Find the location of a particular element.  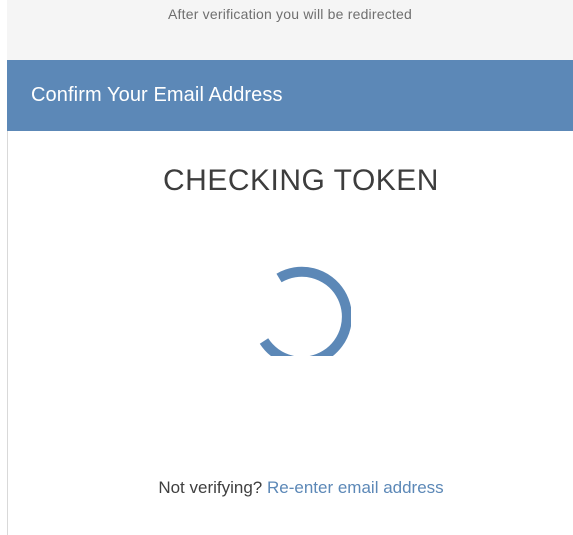

not-verifying-text: Not verifying? is located at coordinates (210, 487).